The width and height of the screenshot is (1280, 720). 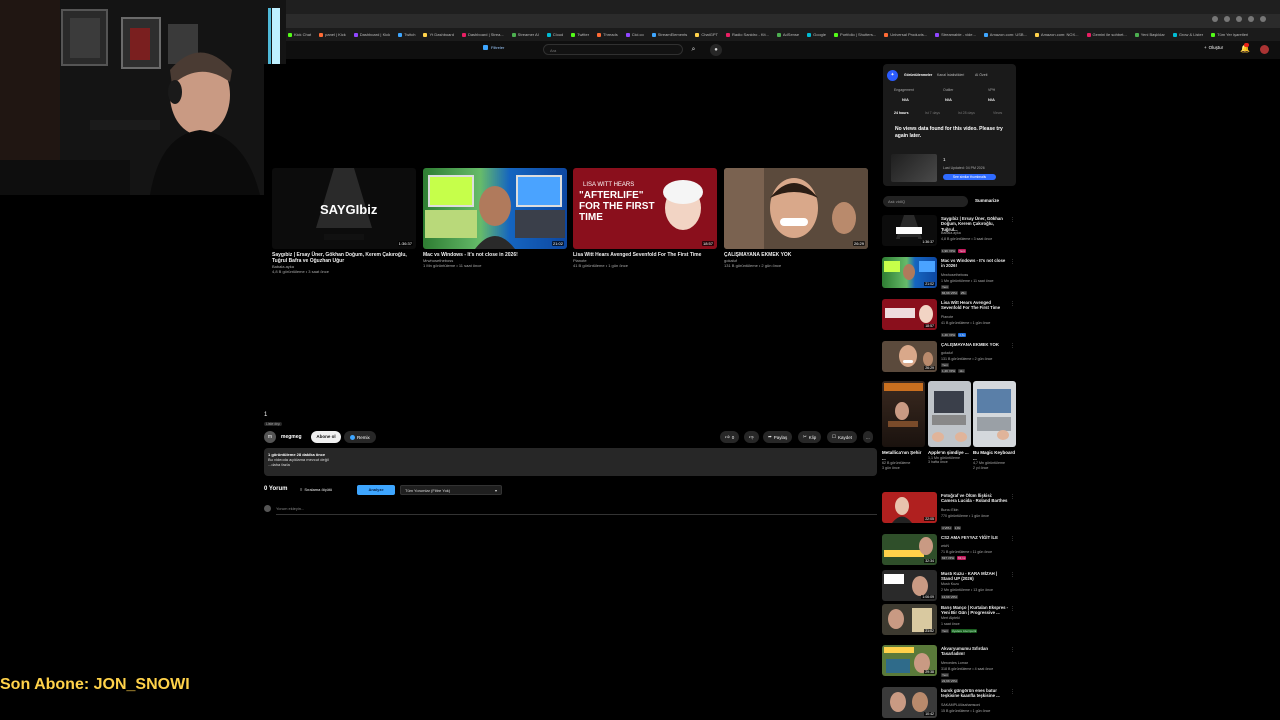 I want to click on bookmark-item: AdSense, so click(x=787, y=34).